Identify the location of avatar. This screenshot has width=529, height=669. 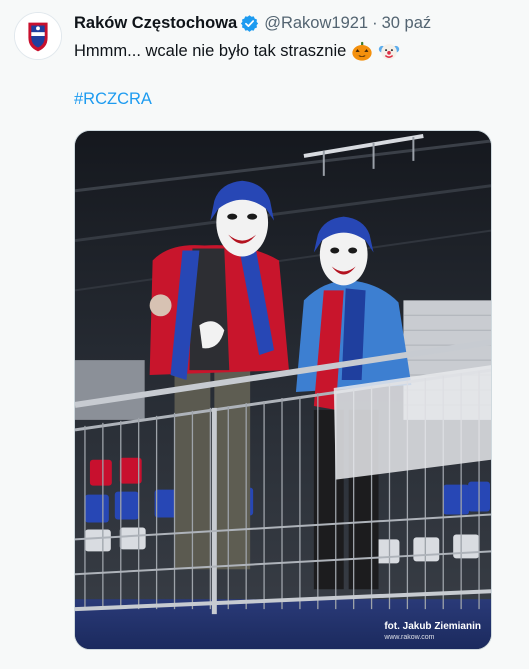
(38, 36).